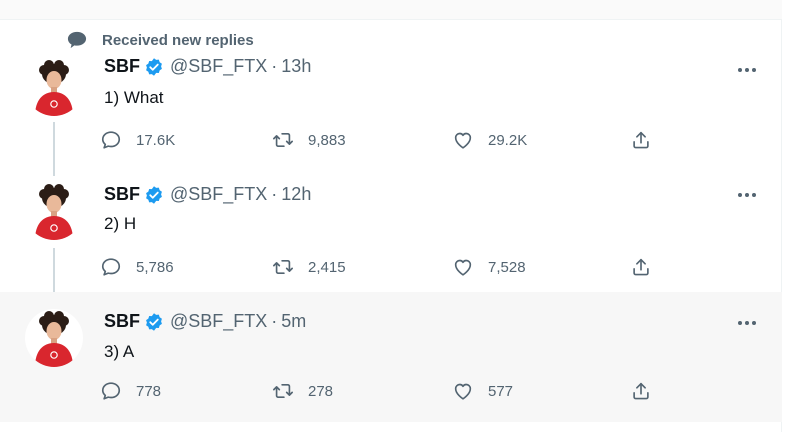 The image size is (800, 432). I want to click on retweet-count: 278, so click(321, 391).